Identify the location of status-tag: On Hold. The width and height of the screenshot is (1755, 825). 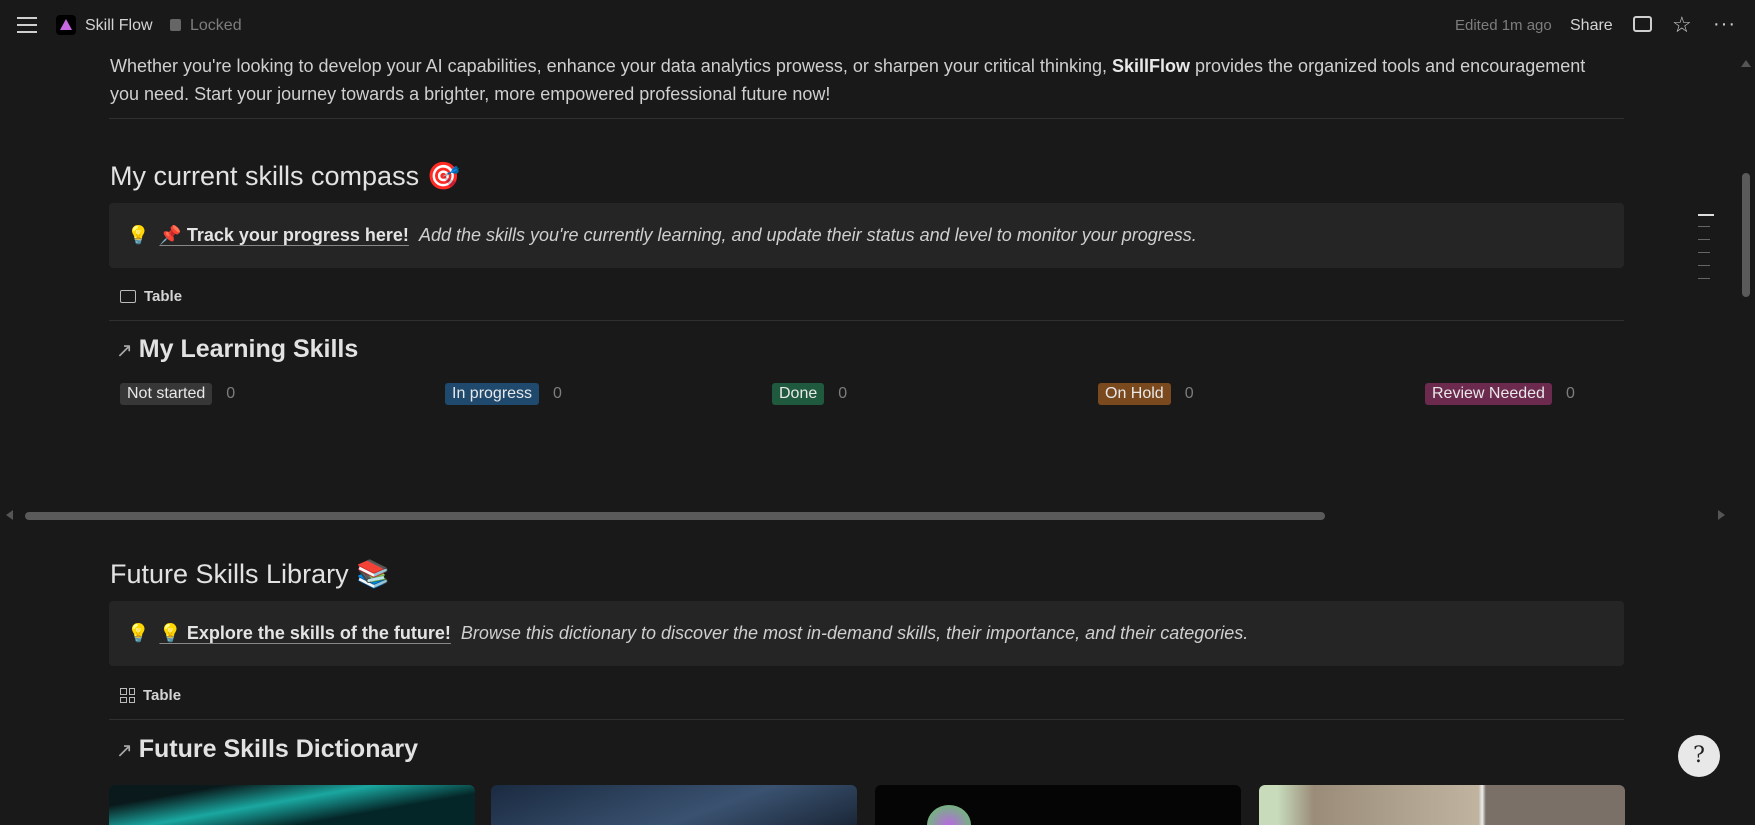
(1134, 394).